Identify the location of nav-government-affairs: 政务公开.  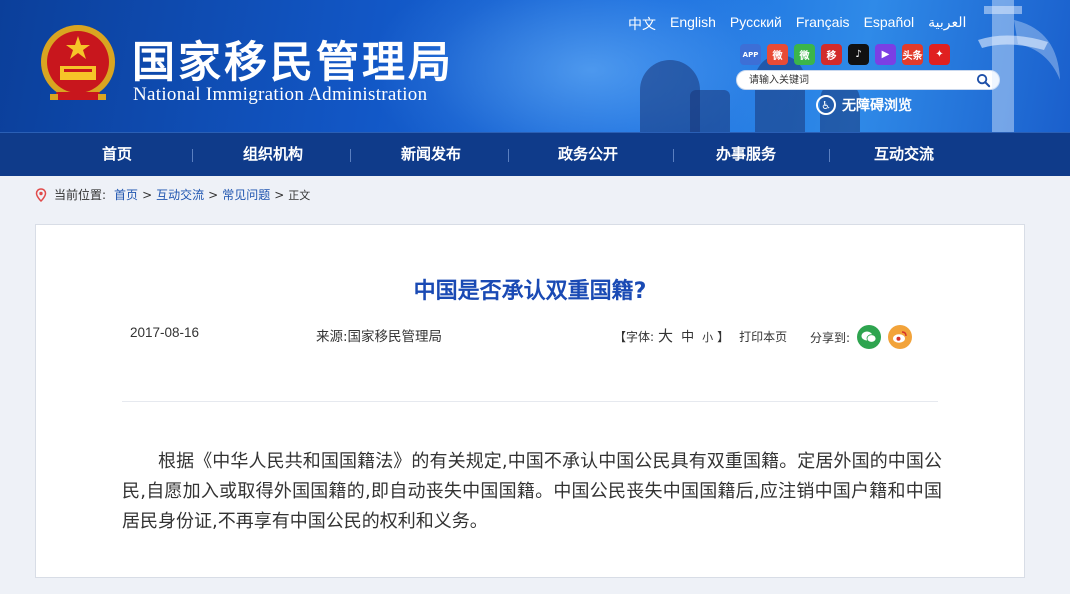
(588, 155).